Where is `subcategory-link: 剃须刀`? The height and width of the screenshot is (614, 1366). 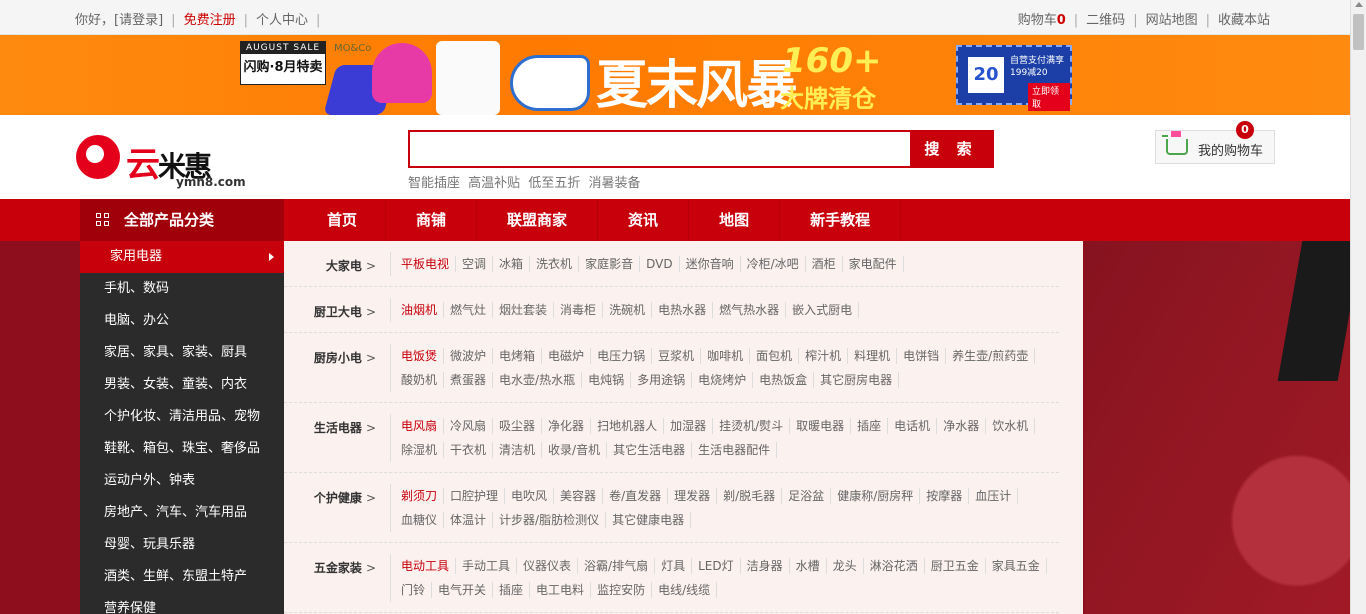
subcategory-link: 剃须刀 is located at coordinates (420, 496).